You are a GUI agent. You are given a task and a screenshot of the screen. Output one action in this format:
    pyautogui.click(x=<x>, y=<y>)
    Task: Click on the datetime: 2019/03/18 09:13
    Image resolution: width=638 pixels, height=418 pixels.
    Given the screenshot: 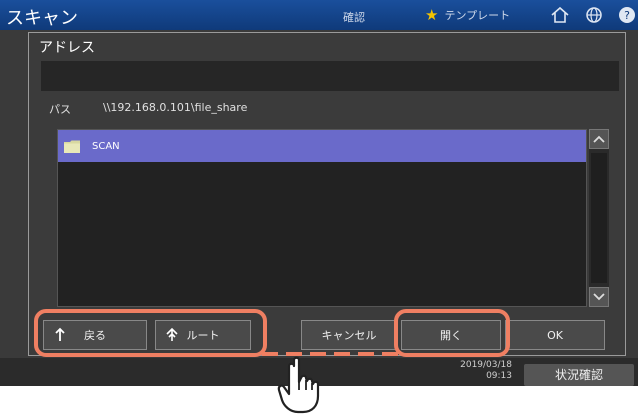 What is the action you would take?
    pyautogui.click(x=486, y=371)
    